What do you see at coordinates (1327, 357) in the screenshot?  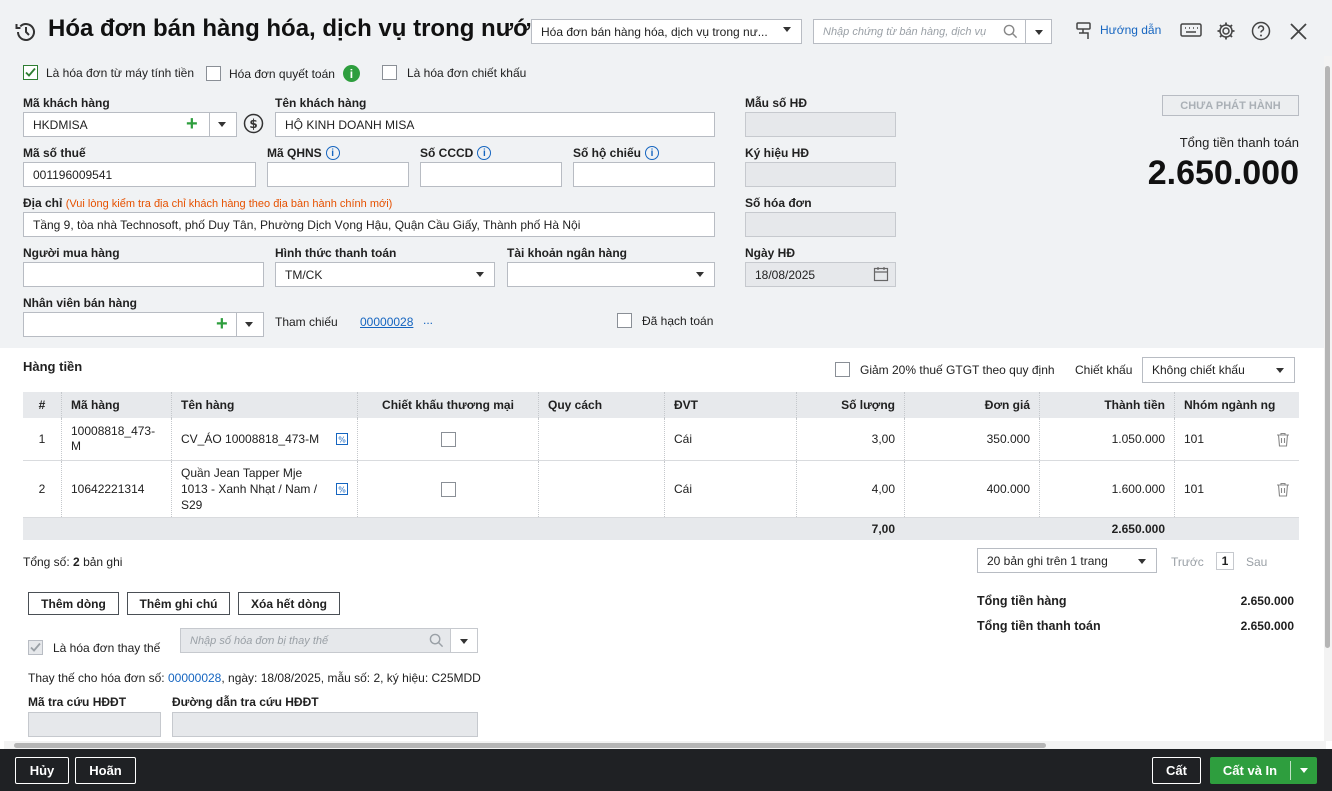 I see `vertical-scroll-thumb` at bounding box center [1327, 357].